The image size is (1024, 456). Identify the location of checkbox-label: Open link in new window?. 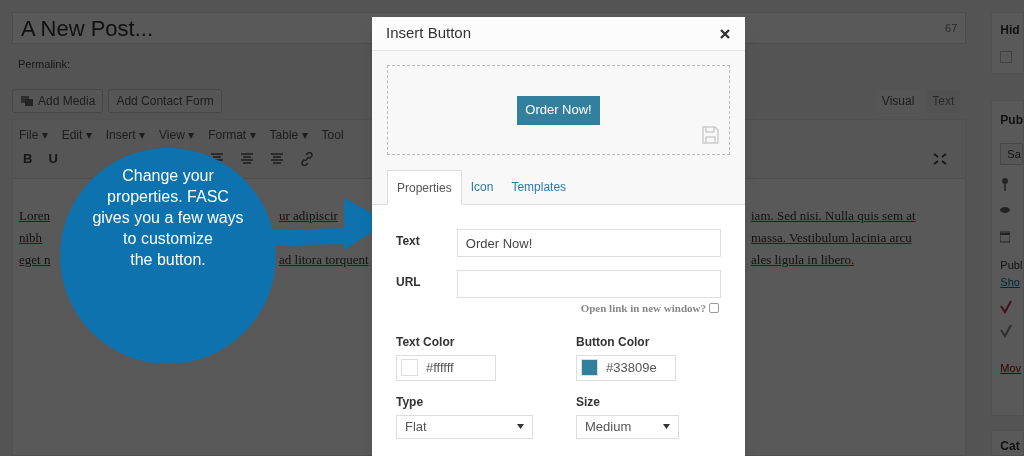
(643, 308).